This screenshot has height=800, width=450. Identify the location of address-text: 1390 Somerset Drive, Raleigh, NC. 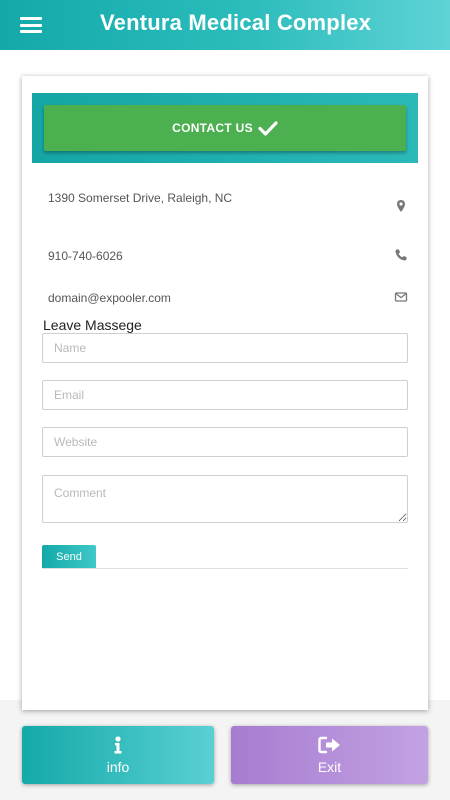
(140, 198).